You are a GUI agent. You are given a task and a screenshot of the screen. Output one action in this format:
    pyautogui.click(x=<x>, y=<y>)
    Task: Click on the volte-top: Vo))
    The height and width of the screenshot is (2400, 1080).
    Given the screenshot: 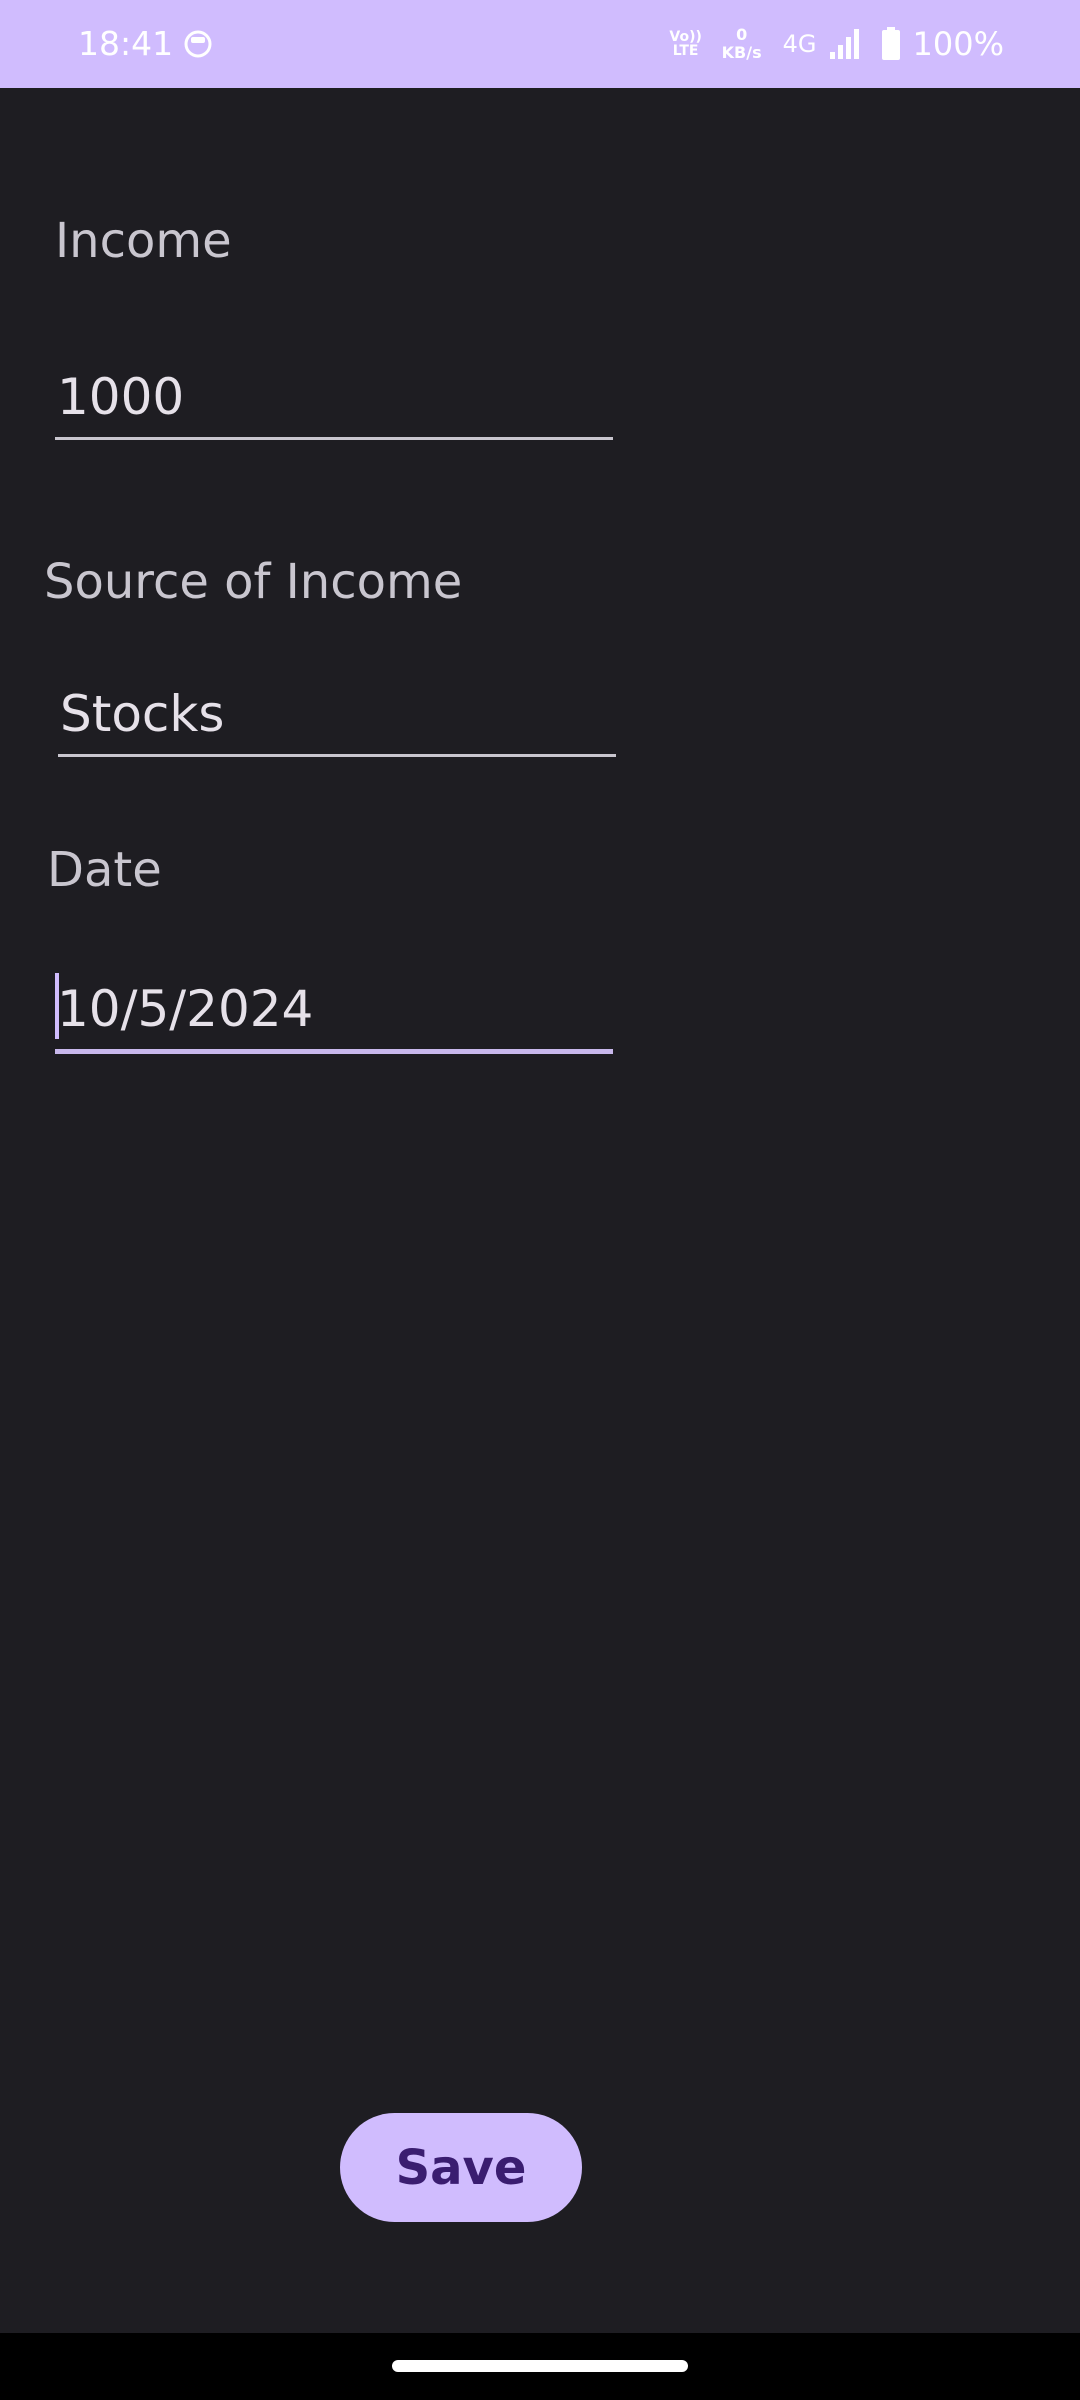 What is the action you would take?
    pyautogui.click(x=685, y=37)
    